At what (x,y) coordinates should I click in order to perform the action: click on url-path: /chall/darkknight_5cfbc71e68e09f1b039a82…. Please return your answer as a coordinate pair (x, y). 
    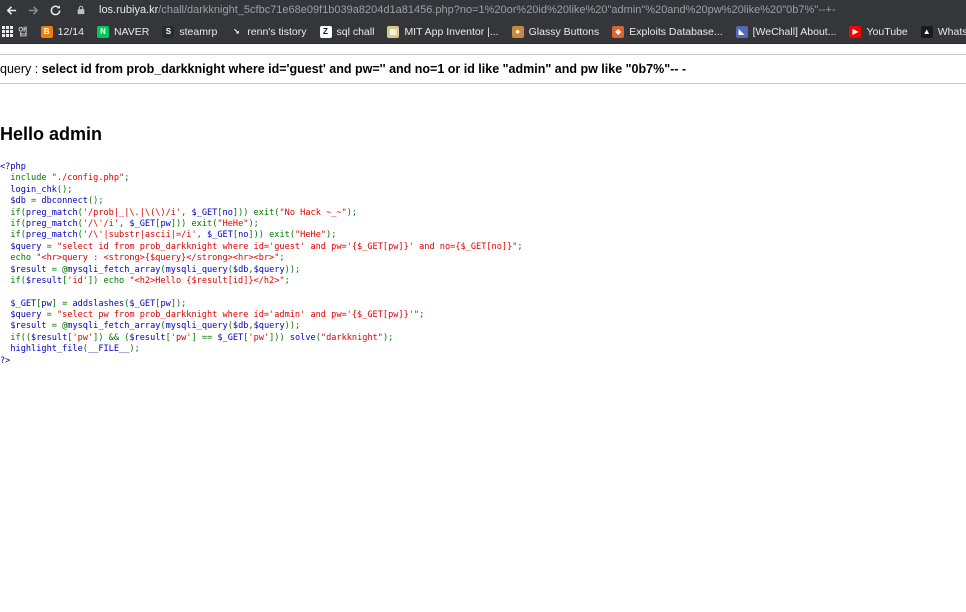
    Looking at the image, I should click on (497, 10).